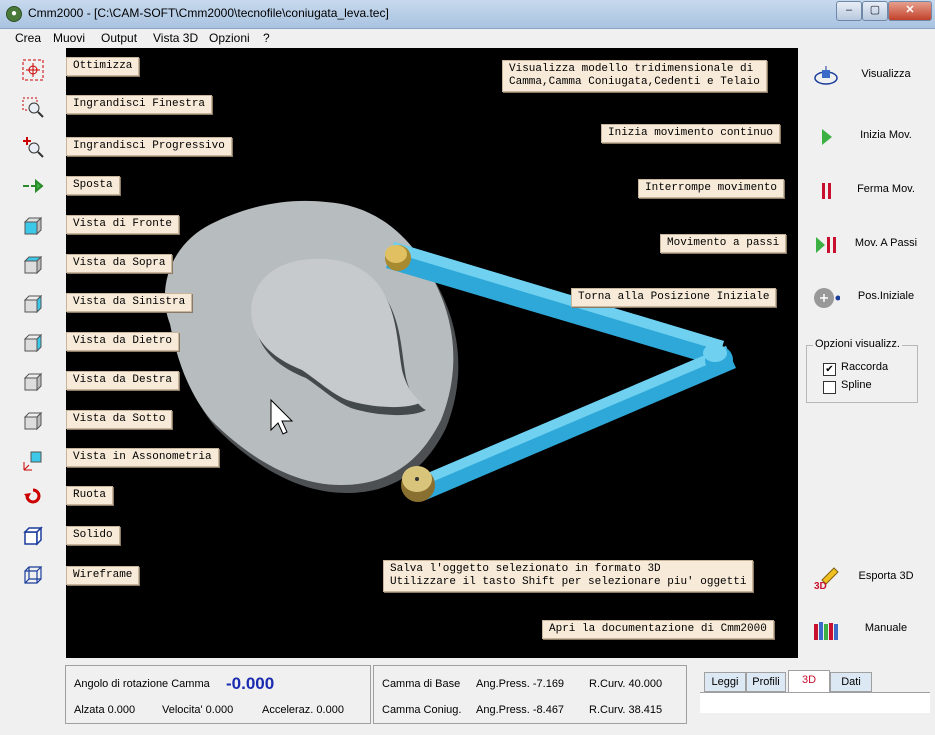  What do you see at coordinates (33, 186) in the screenshot?
I see `pan-arrow-icon` at bounding box center [33, 186].